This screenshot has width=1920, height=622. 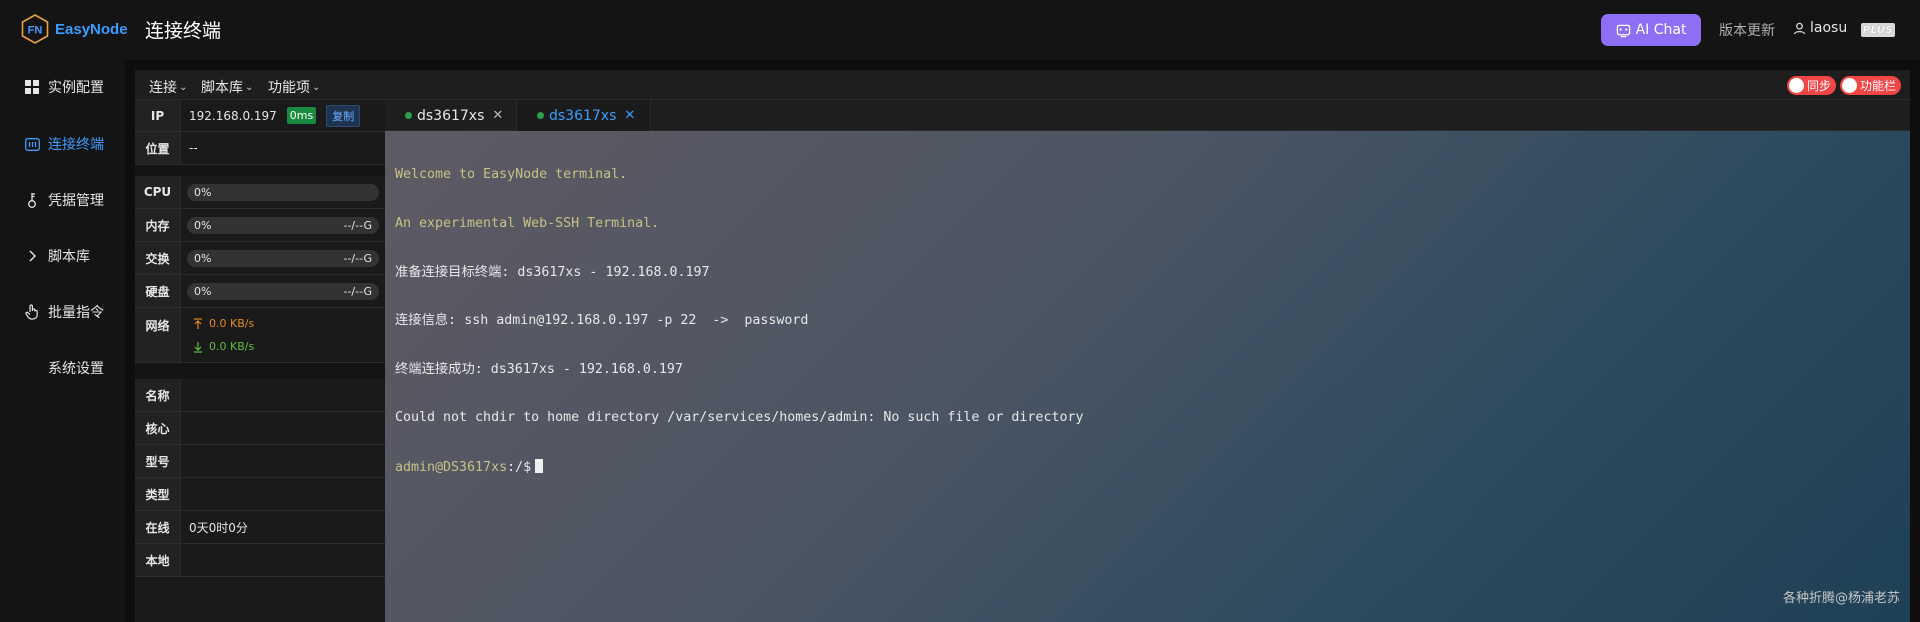 I want to click on svg-text: FN, so click(x=35, y=31).